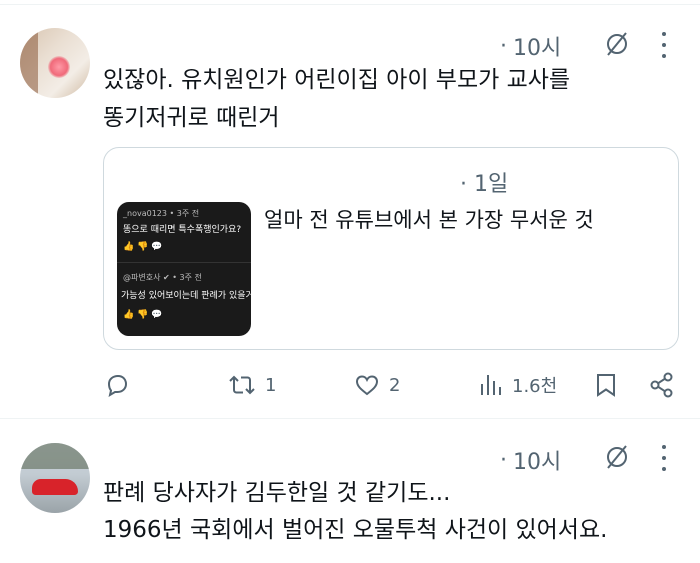 This screenshot has width=700, height=563. Describe the element at coordinates (59, 67) in the screenshot. I see `avatar-flower` at that location.